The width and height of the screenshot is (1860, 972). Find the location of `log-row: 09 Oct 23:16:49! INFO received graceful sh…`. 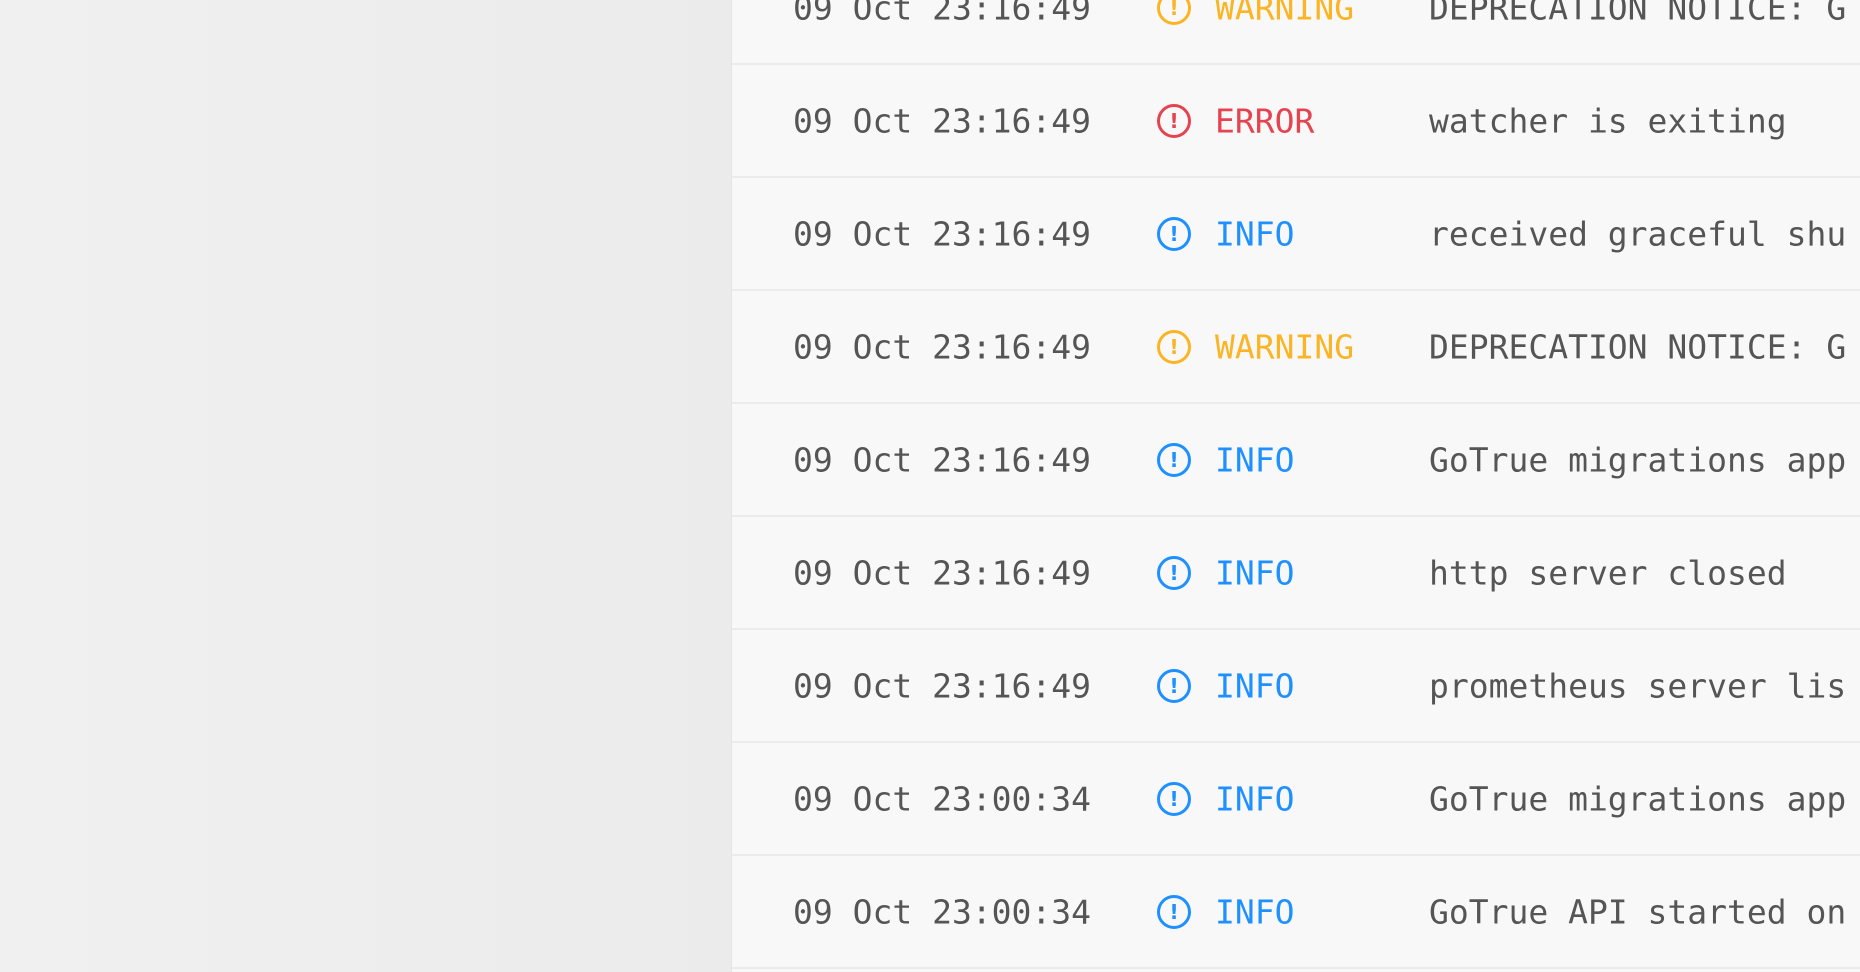

log-row: 09 Oct 23:16:49! INFO received graceful sh… is located at coordinates (1296, 234).